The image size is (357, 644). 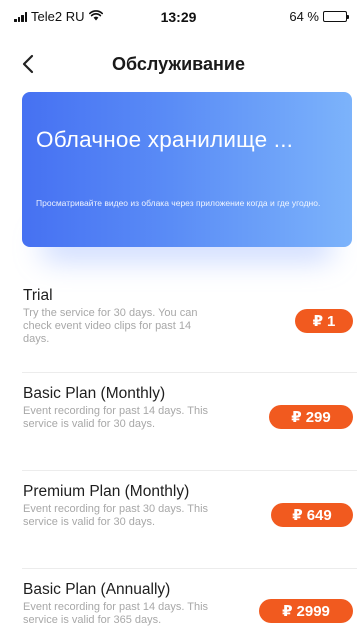 I want to click on price-button-basic-monthly: ₽299, so click(x=311, y=417).